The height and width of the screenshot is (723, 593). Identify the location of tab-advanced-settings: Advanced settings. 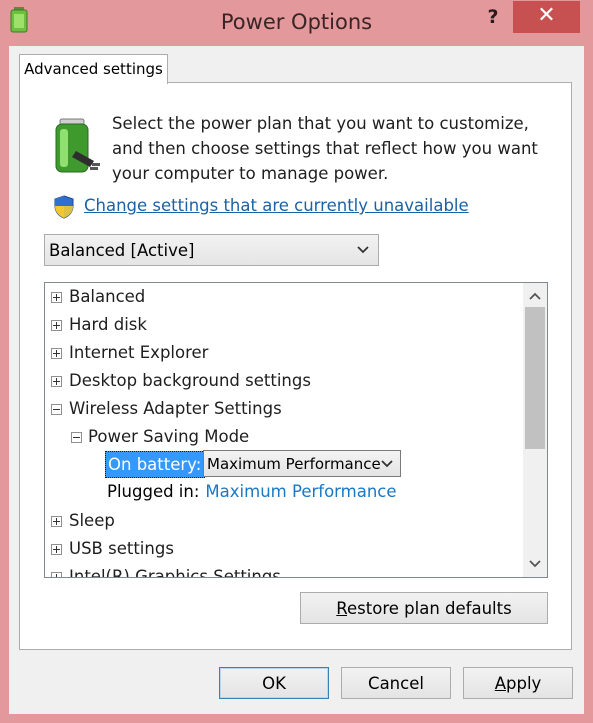
(93, 69).